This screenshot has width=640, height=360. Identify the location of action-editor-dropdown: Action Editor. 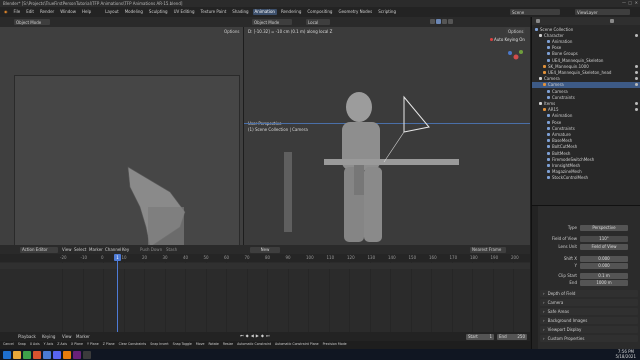
(39, 249).